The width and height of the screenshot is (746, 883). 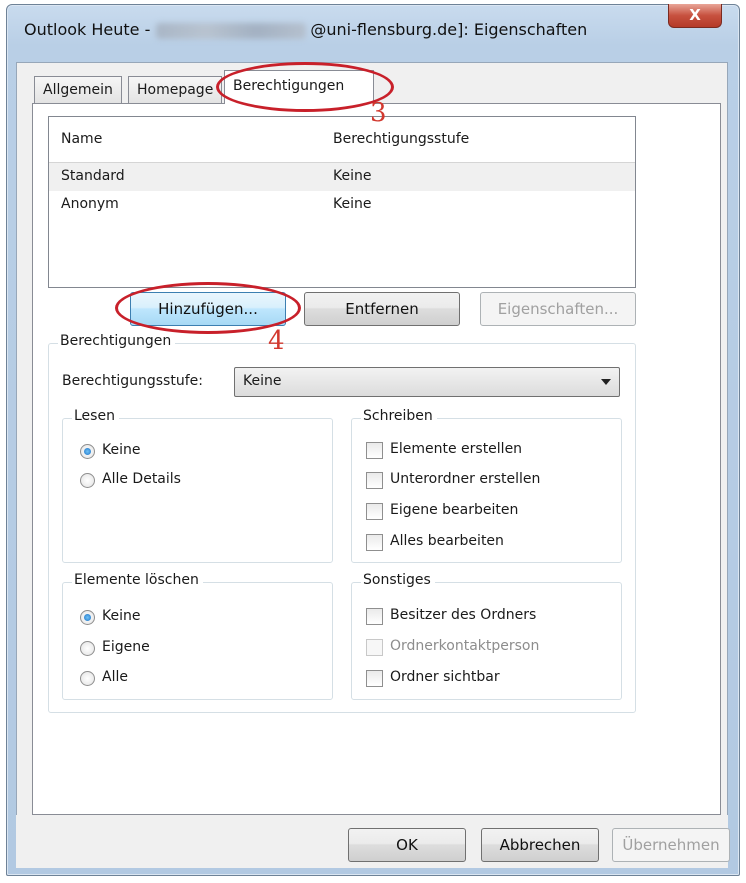 What do you see at coordinates (407, 845) in the screenshot?
I see `ok-button: OK` at bounding box center [407, 845].